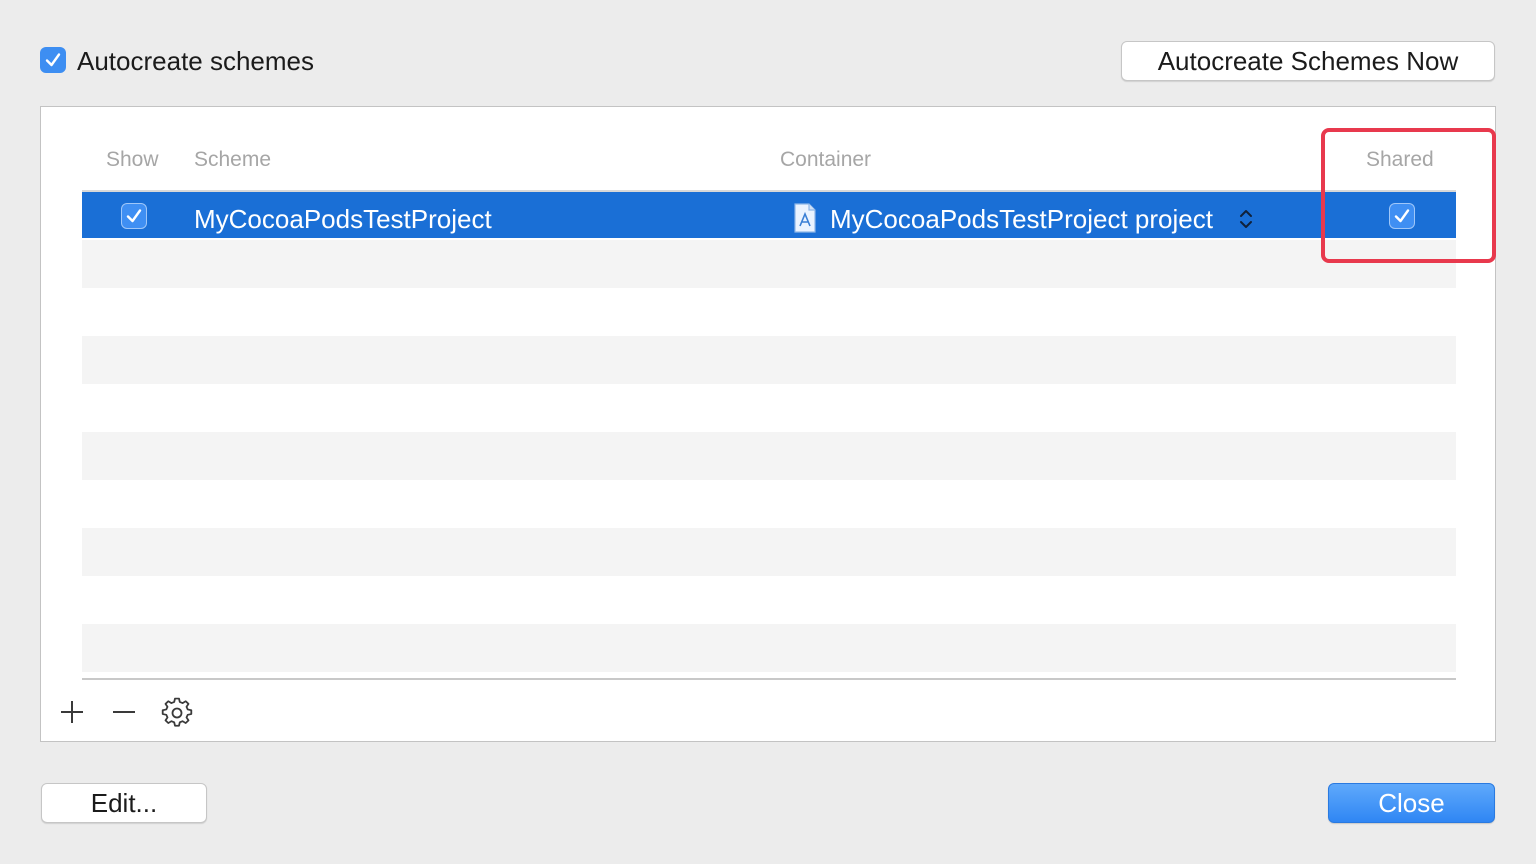 This screenshot has height=864, width=1536. Describe the element at coordinates (805, 218) in the screenshot. I see `xcode-project-file-icon` at that location.